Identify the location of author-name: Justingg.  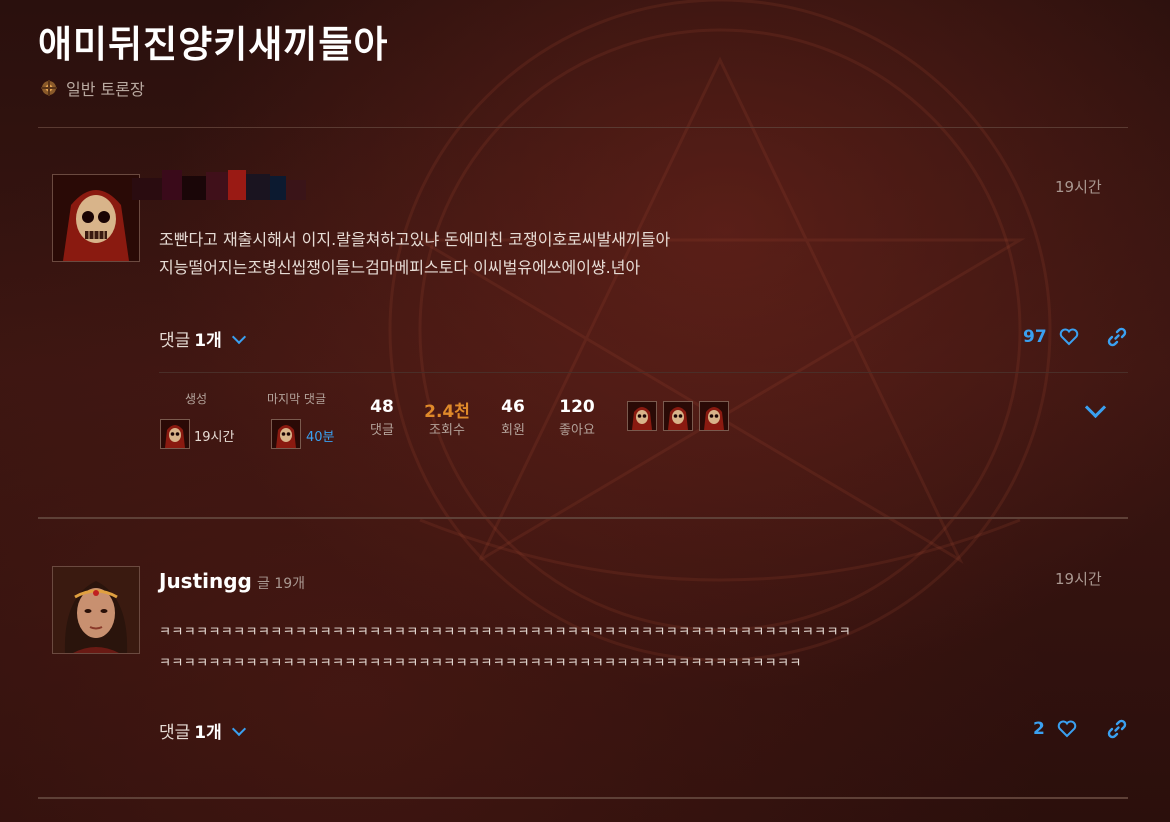
(205, 581).